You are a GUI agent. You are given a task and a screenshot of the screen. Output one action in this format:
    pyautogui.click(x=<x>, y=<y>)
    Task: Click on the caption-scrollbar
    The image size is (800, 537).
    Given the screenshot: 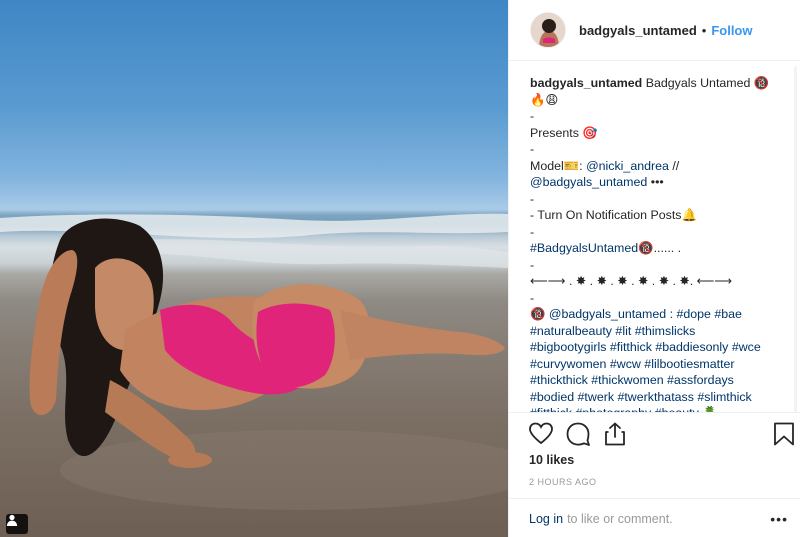 What is the action you would take?
    pyautogui.click(x=795, y=239)
    